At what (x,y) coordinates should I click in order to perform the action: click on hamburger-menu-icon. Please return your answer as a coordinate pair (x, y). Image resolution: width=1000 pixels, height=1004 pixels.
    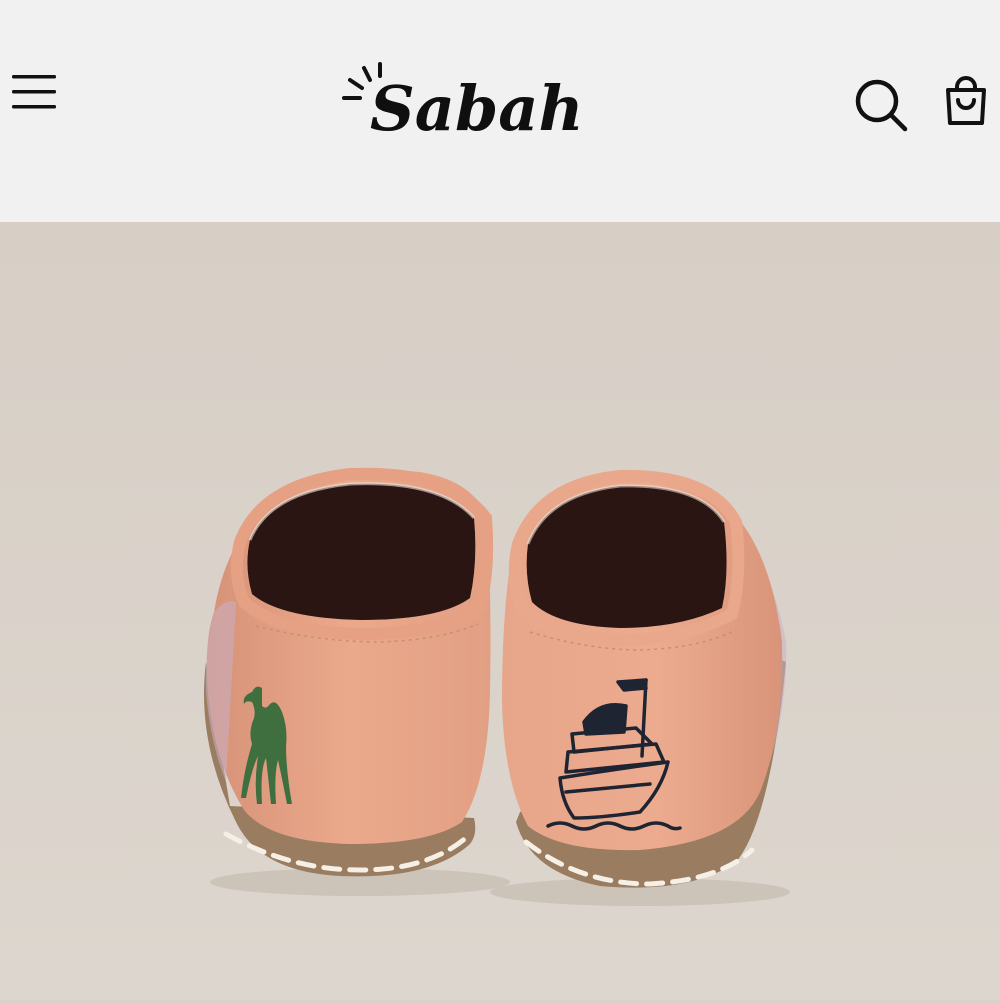
    Looking at the image, I should click on (34, 92).